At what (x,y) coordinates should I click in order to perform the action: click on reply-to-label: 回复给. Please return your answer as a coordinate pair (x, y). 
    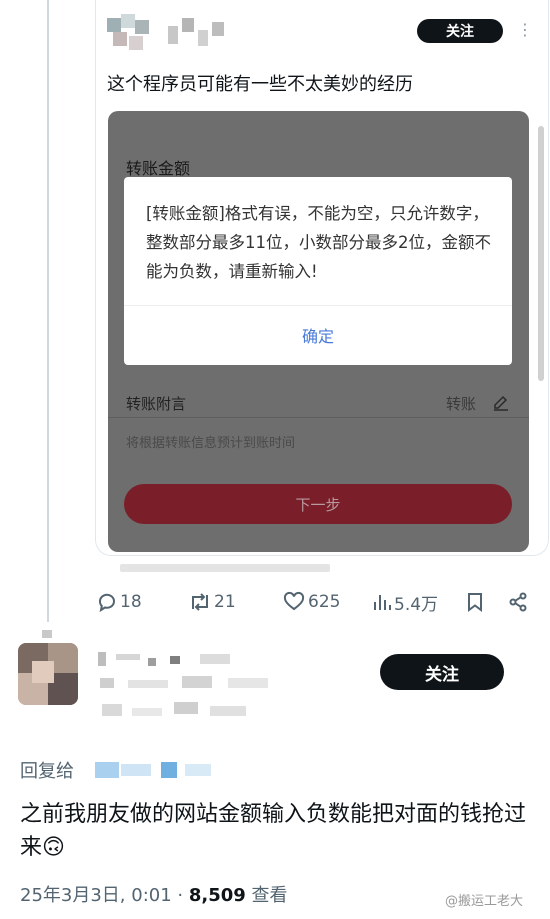
    Looking at the image, I should click on (47, 771).